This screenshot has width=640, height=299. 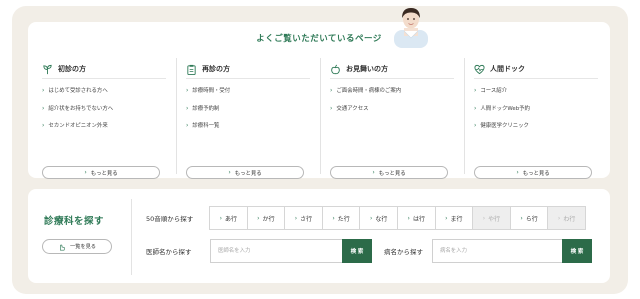 I want to click on category-title: 初診の方, so click(x=72, y=69).